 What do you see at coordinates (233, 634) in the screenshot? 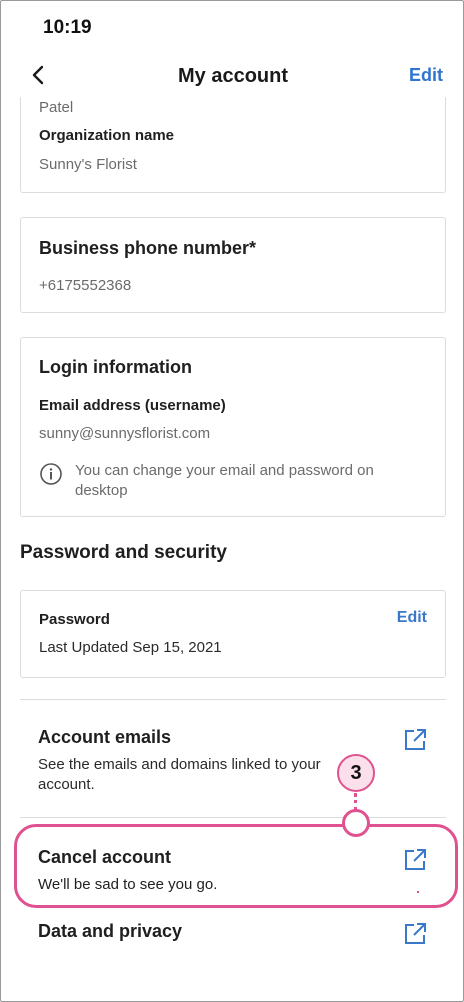
I see `password-card: Password Edit Last Updated Sep 15, 2021` at bounding box center [233, 634].